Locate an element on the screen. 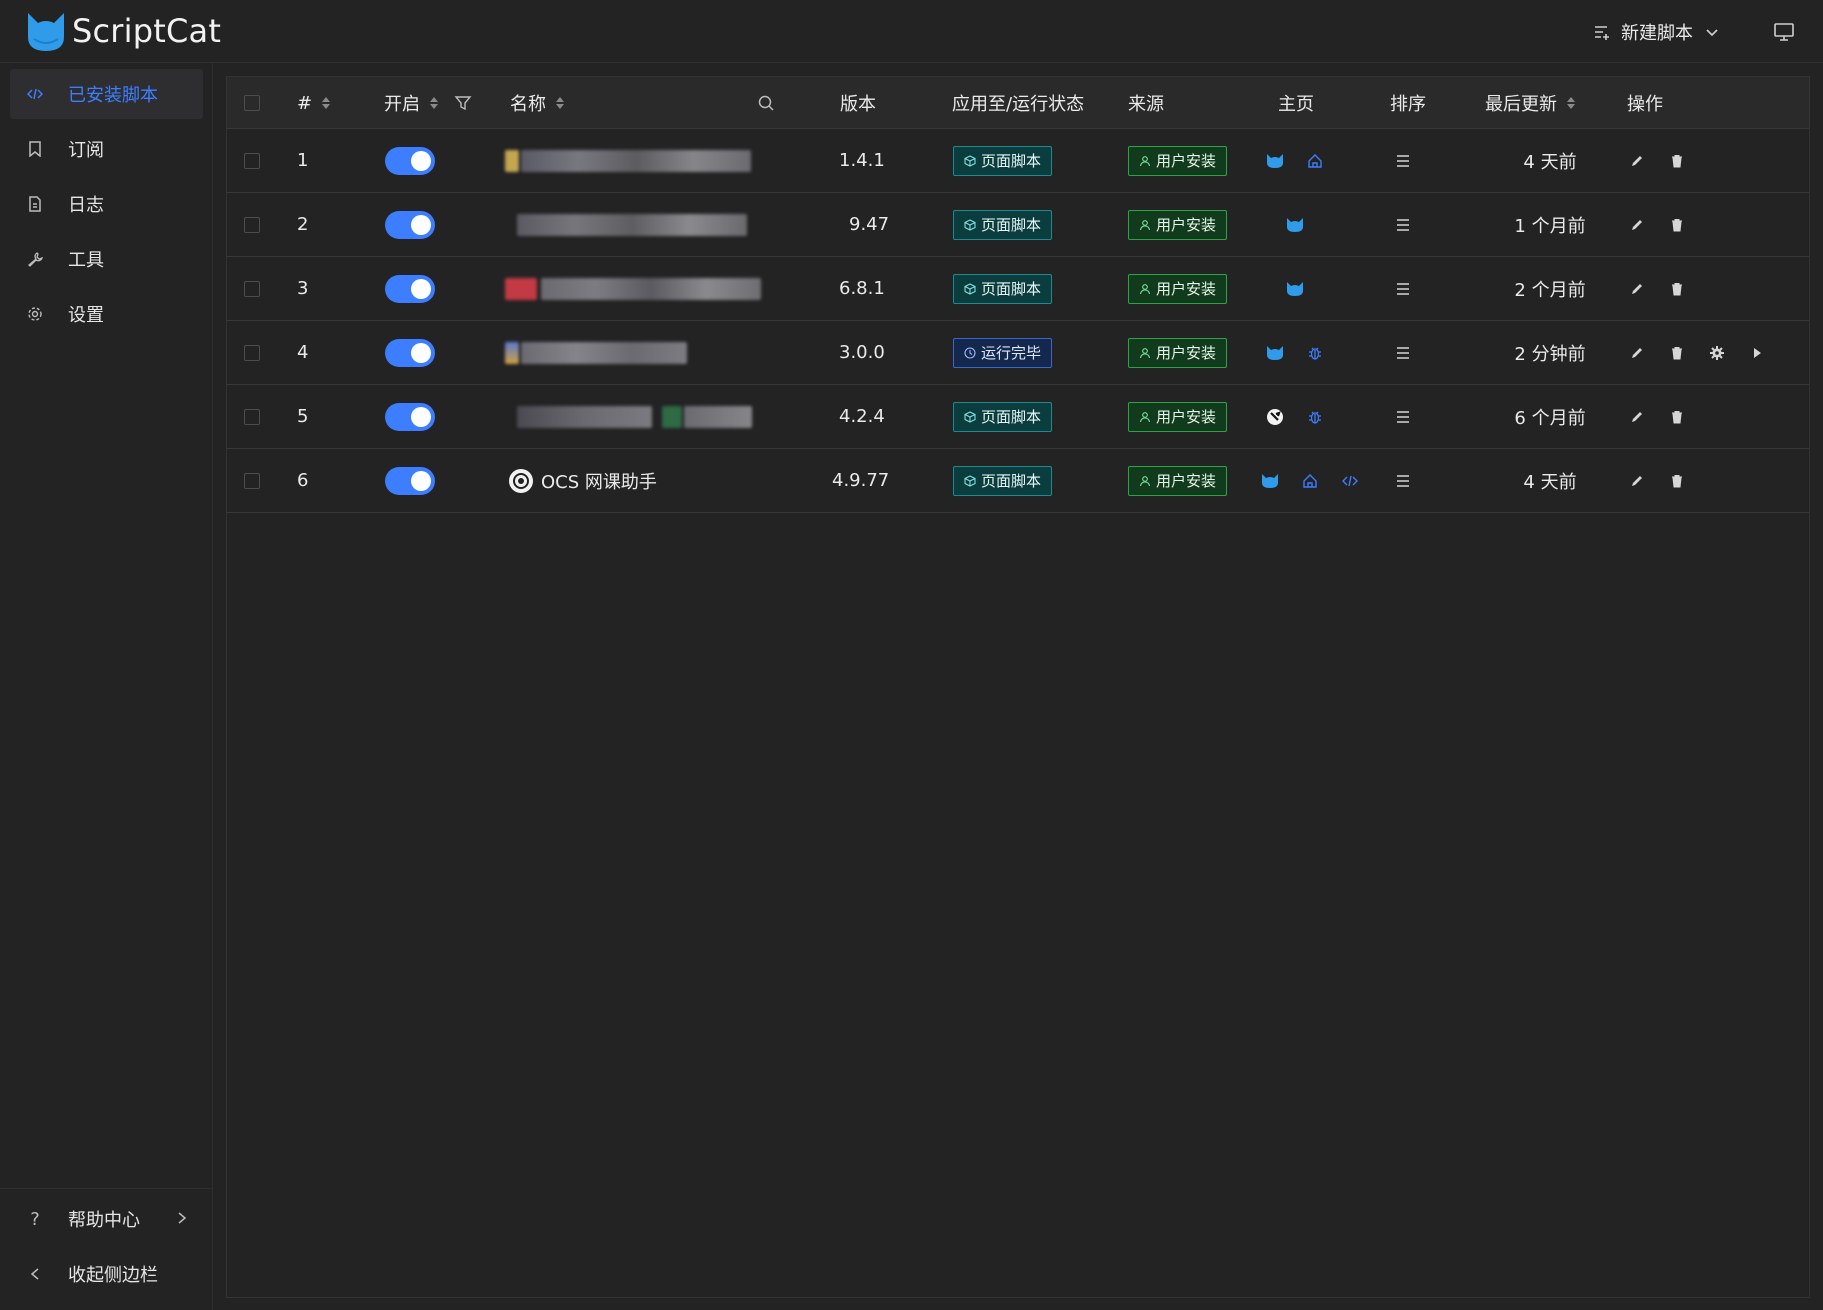 The image size is (1823, 1310). app-title: ScriptCat is located at coordinates (147, 31).